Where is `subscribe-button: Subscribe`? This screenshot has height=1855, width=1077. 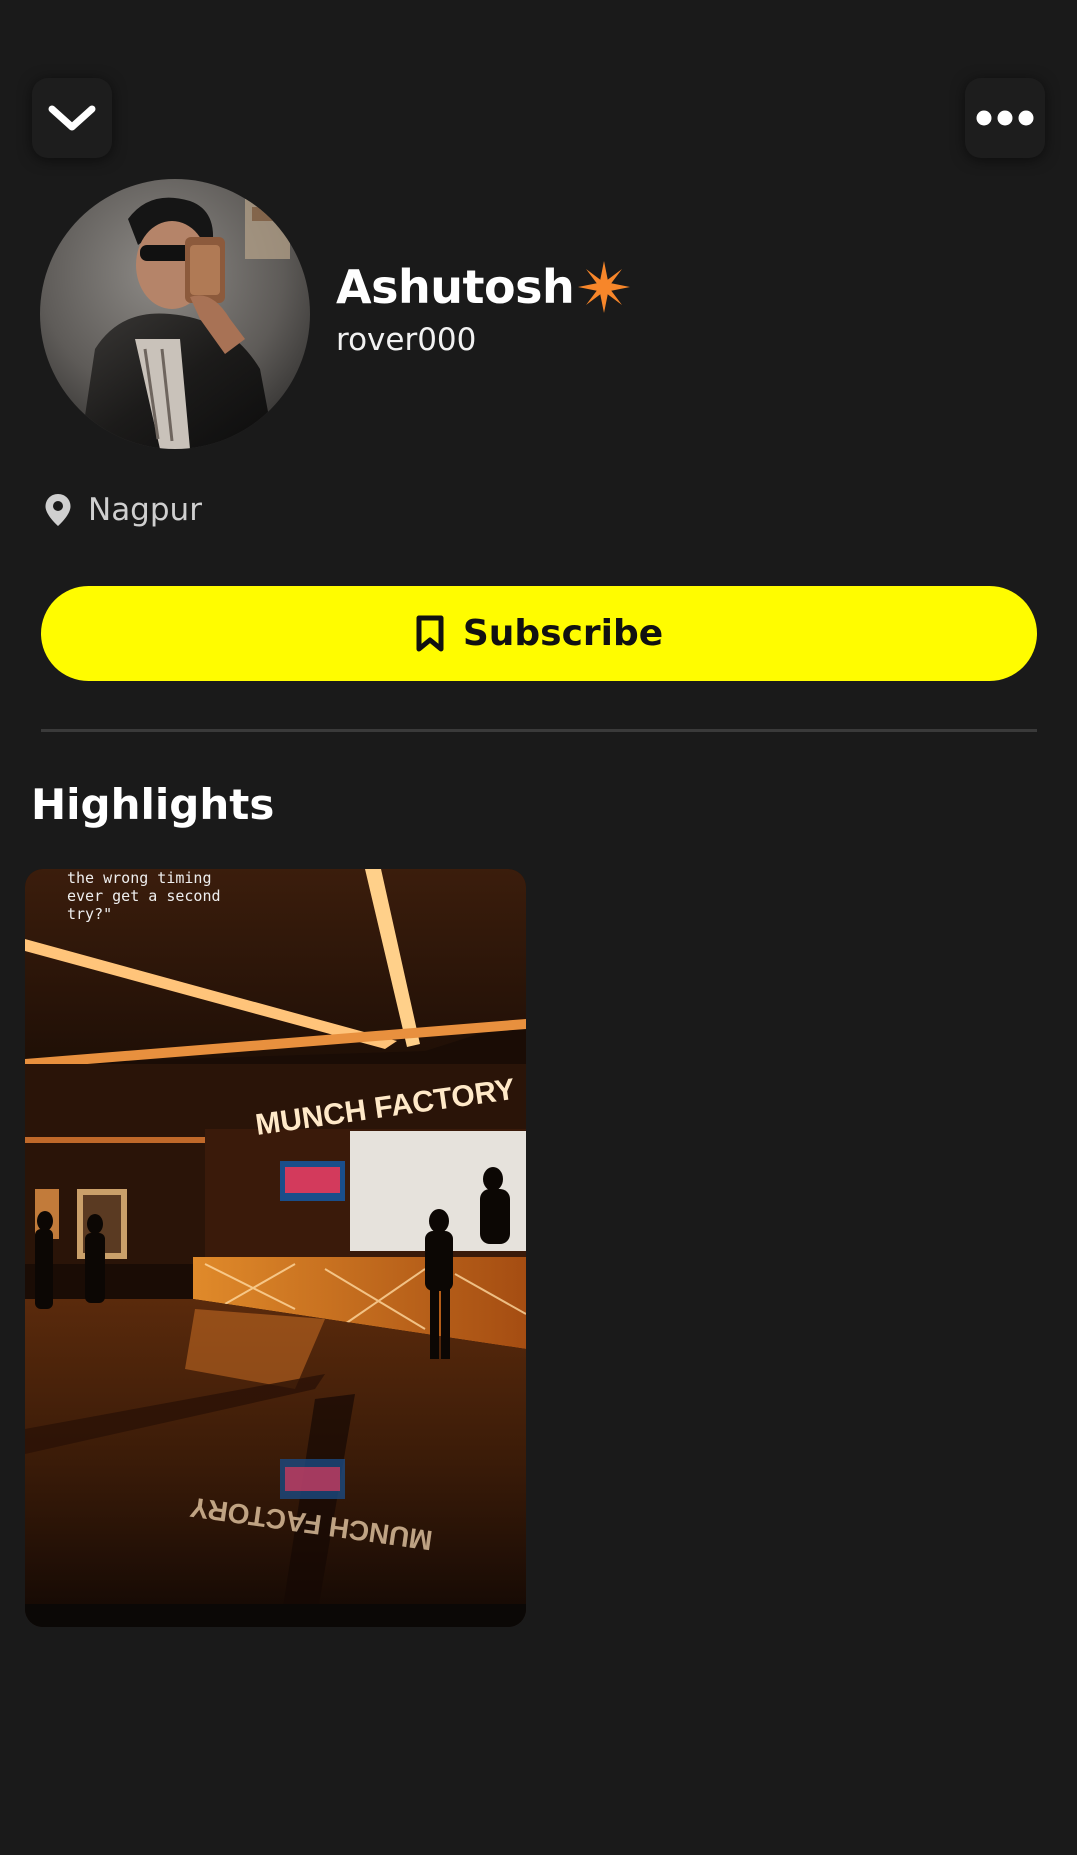
subscribe-button: Subscribe is located at coordinates (539, 633).